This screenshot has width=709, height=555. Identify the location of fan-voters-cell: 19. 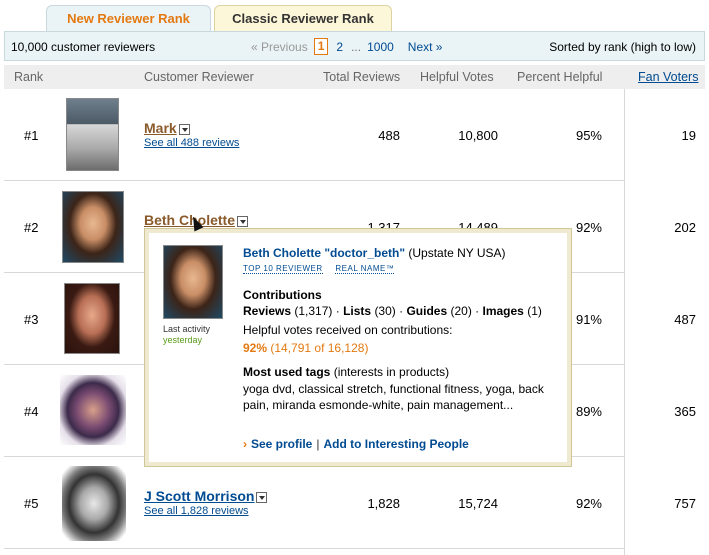
(688, 135).